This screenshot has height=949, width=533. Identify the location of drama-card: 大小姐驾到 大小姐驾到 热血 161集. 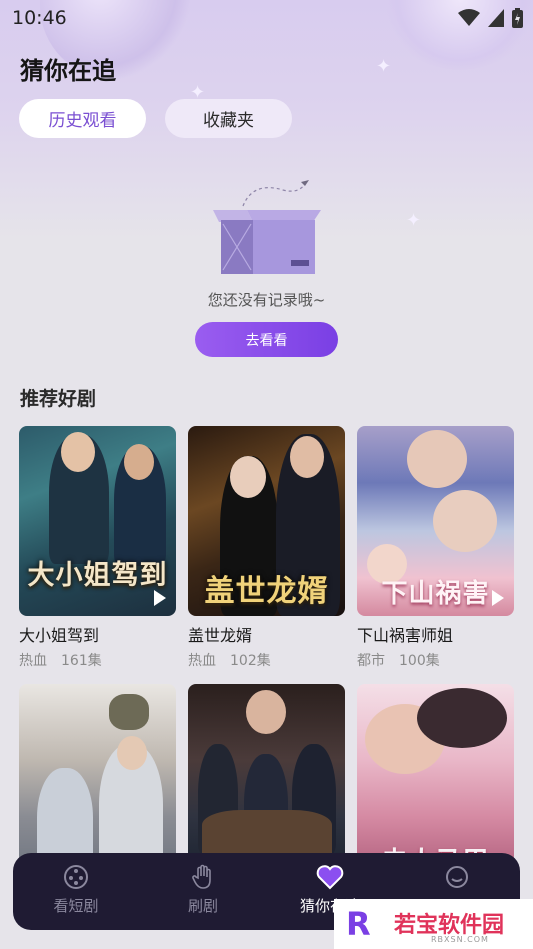
(97, 548).